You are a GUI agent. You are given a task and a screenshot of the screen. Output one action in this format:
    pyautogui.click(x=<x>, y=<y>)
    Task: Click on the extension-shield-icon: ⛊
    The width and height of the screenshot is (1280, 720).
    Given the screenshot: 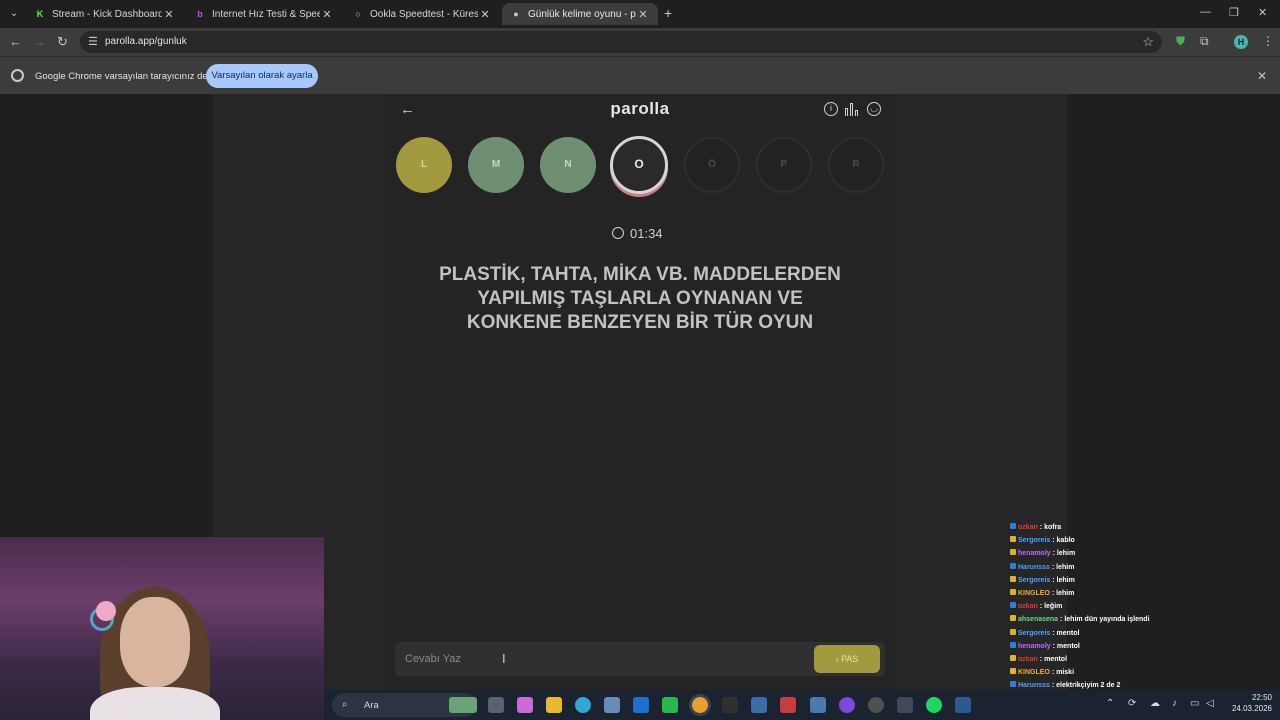 What is the action you would take?
    pyautogui.click(x=1180, y=41)
    